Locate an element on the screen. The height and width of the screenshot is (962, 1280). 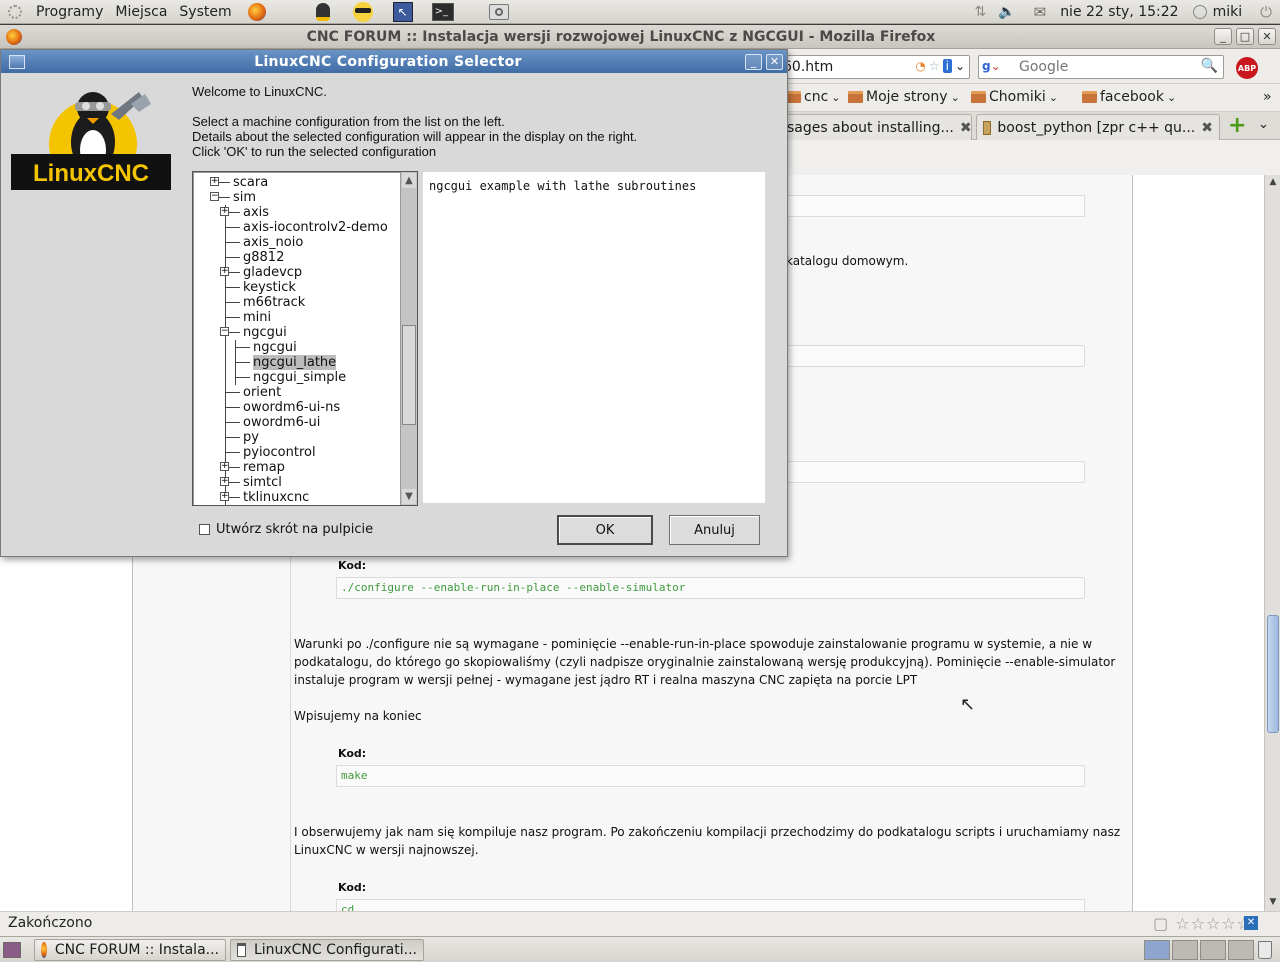
bookmarks-overflow-icon: » is located at coordinates (1267, 97).